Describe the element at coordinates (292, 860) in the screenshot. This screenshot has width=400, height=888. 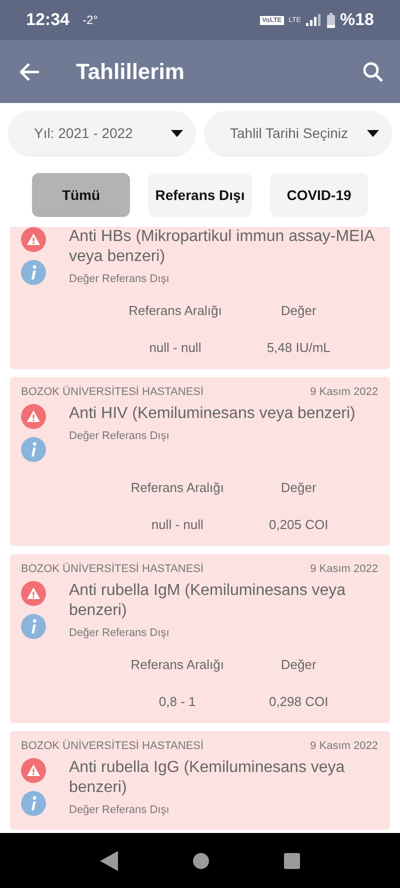
I see `recents-square-icon` at that location.